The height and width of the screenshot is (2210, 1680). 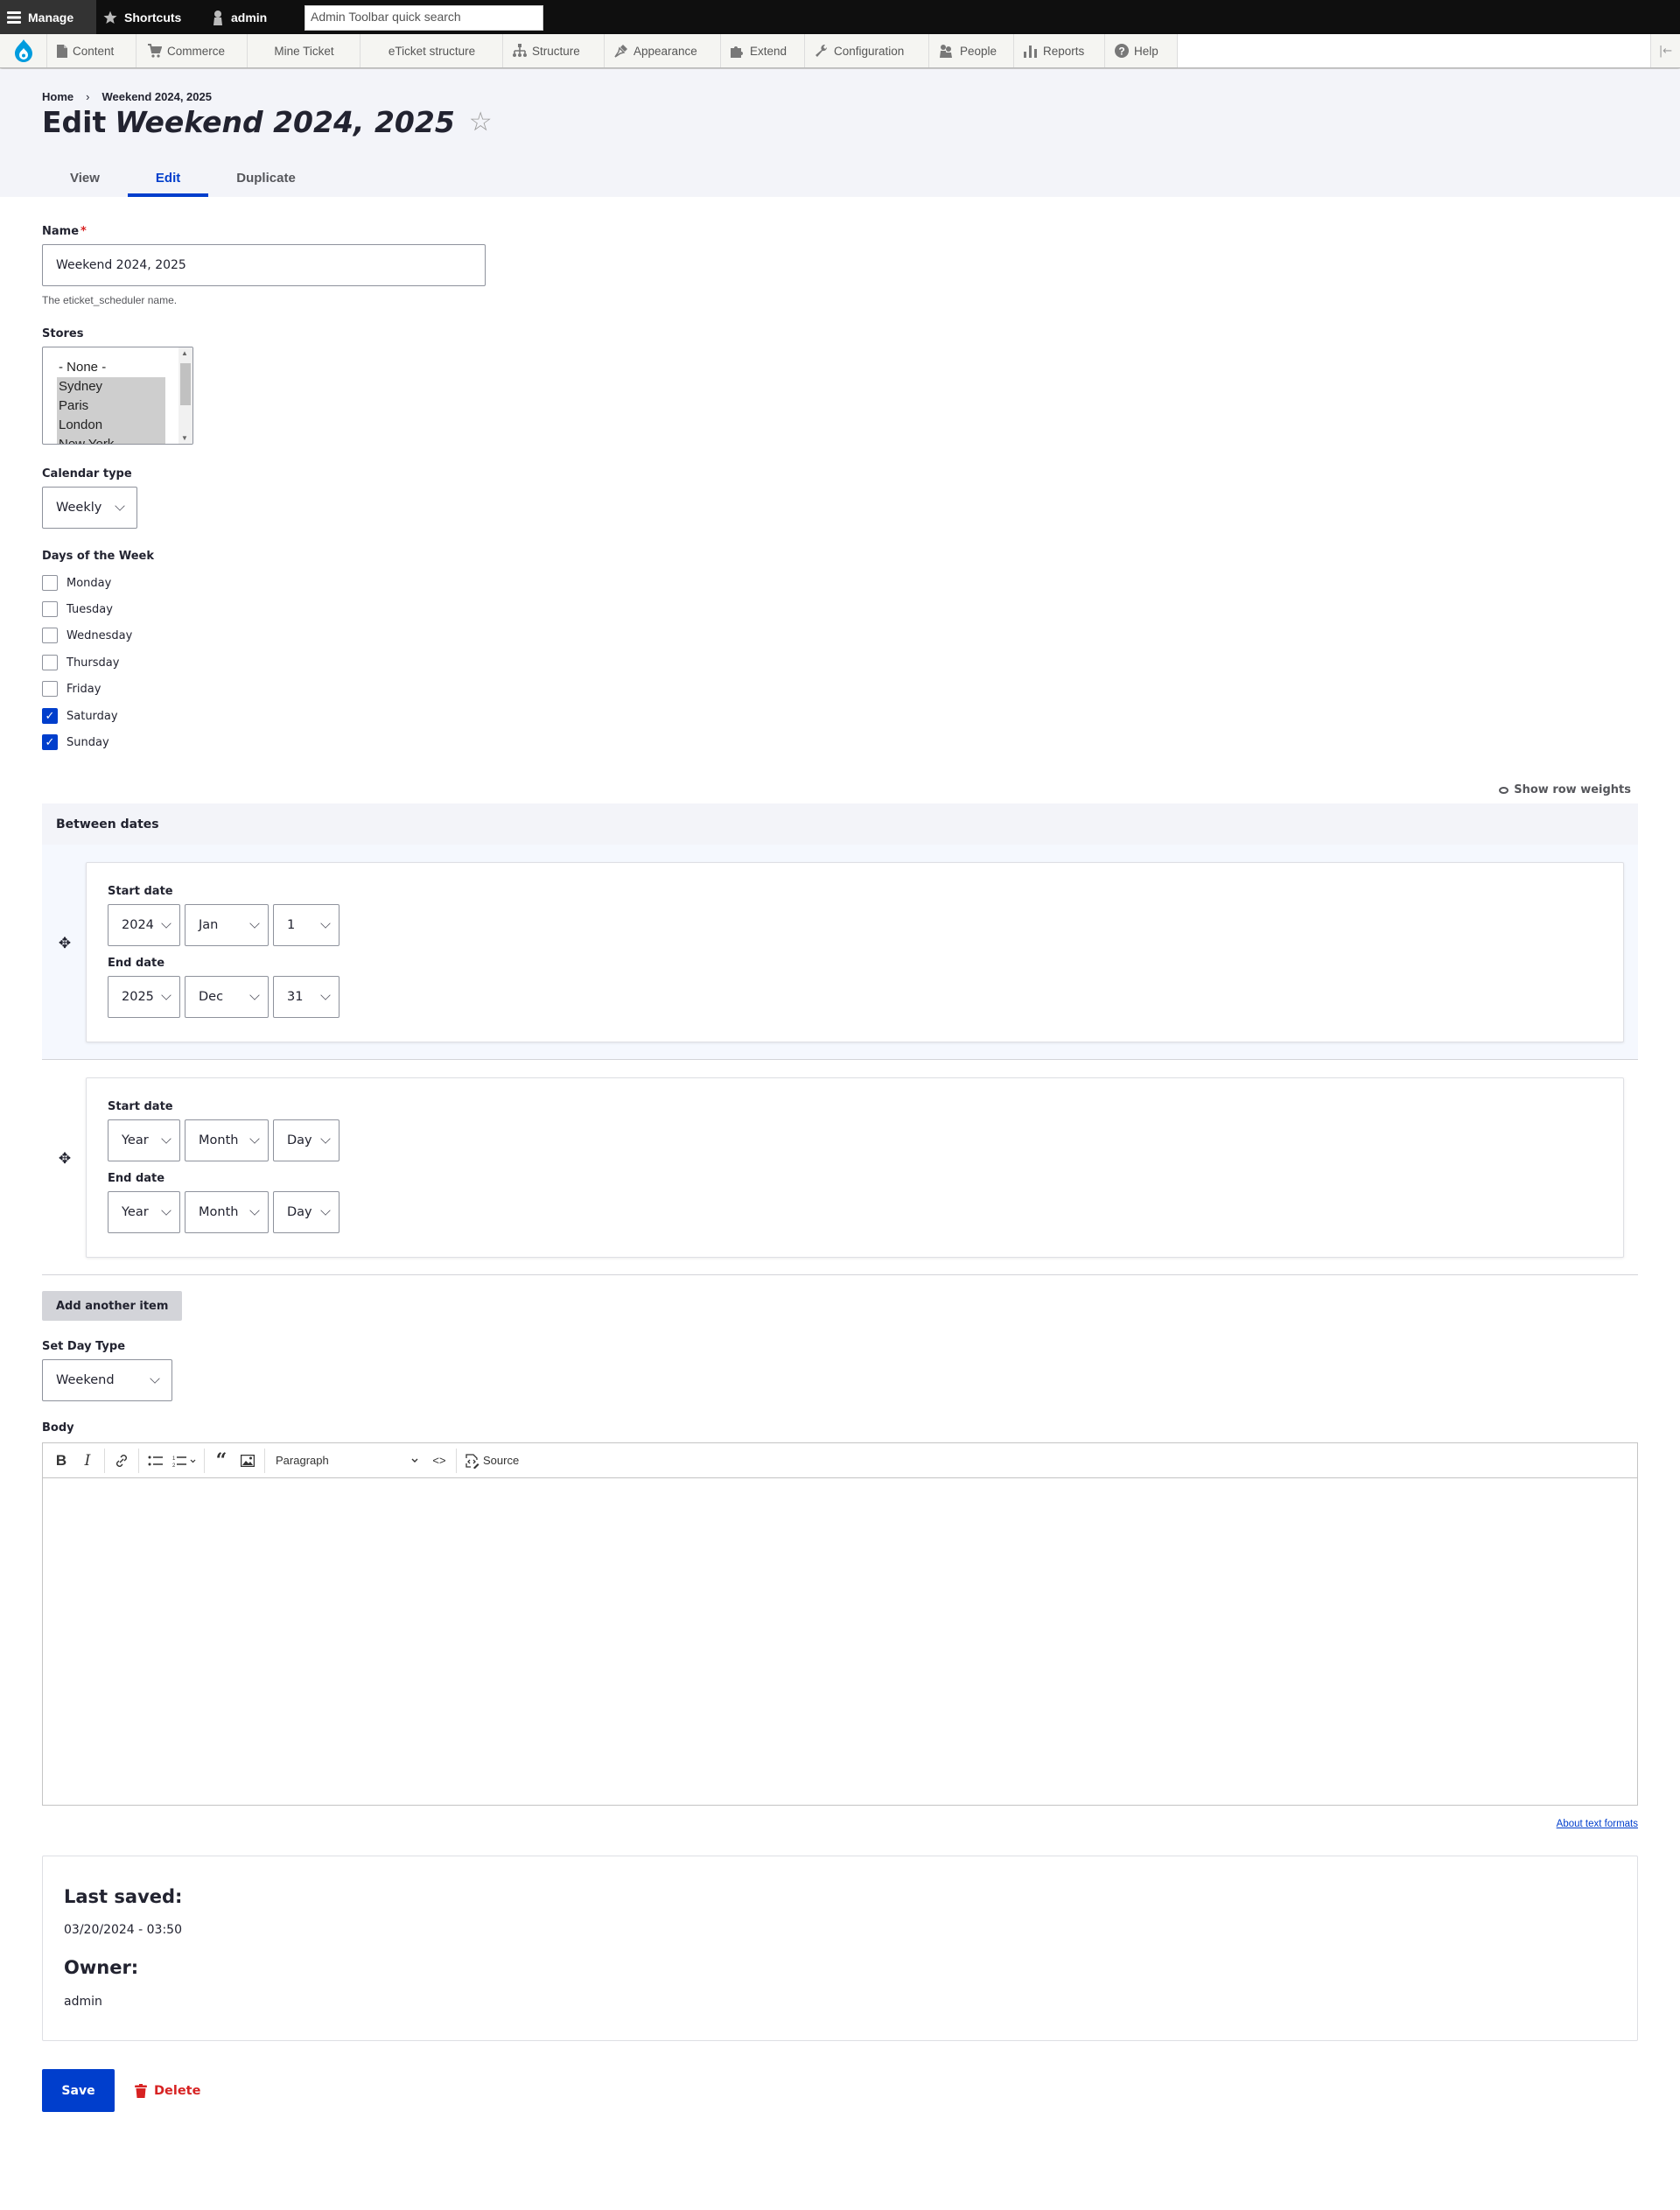 I want to click on delete-label: Delete, so click(x=177, y=2090).